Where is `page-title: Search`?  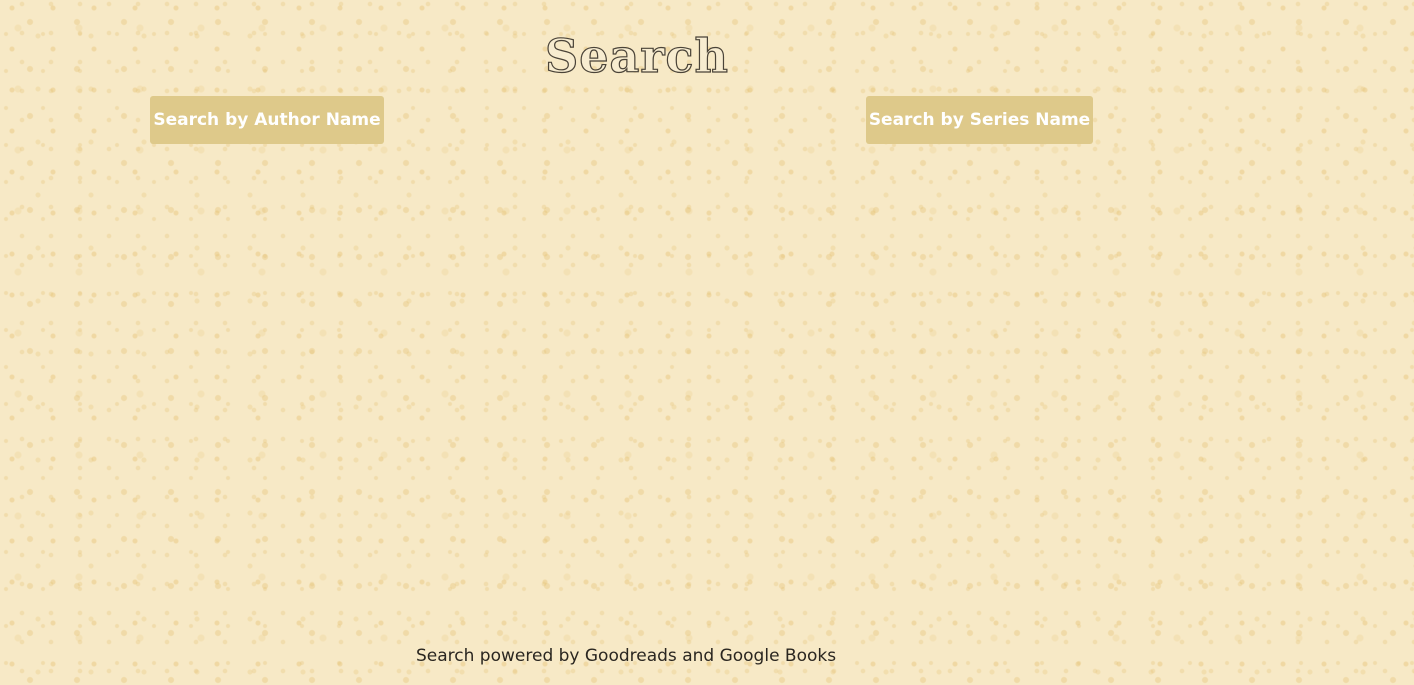 page-title: Search is located at coordinates (636, 55).